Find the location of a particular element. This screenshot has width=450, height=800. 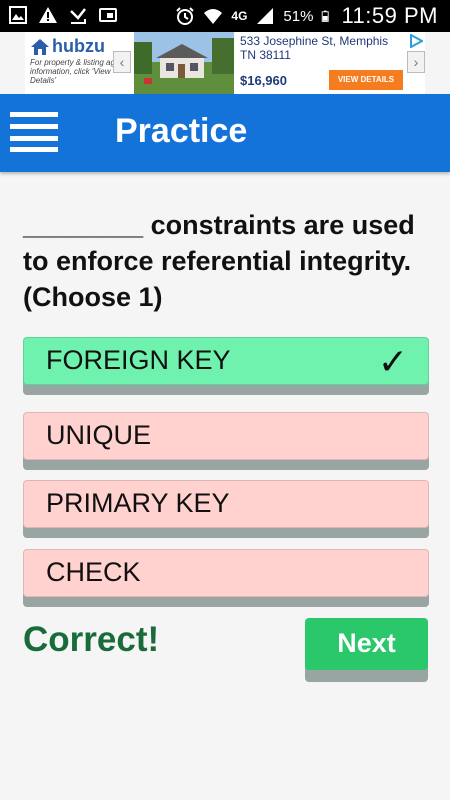

system-icons: 4G 51% 11:59 PM is located at coordinates (306, 16).